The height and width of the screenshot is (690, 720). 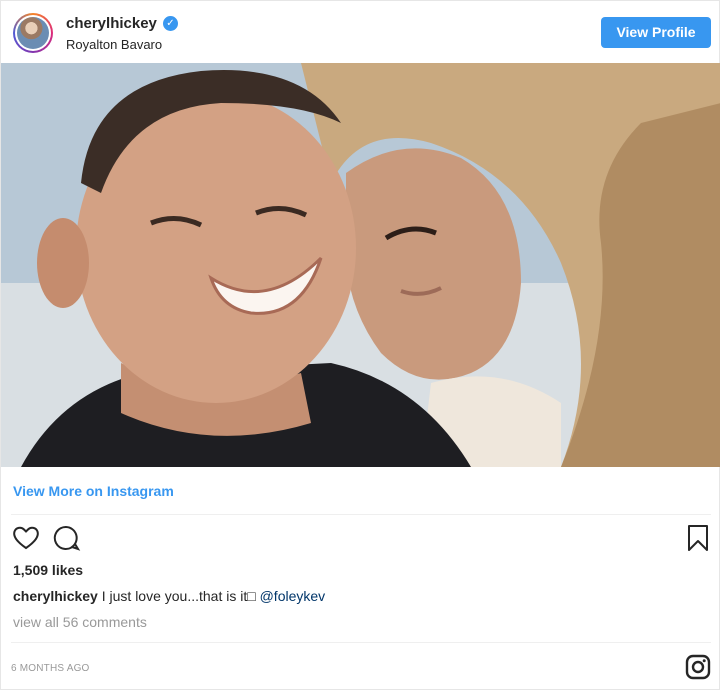 What do you see at coordinates (293, 596) in the screenshot?
I see `caption-mention-link: @foleykev` at bounding box center [293, 596].